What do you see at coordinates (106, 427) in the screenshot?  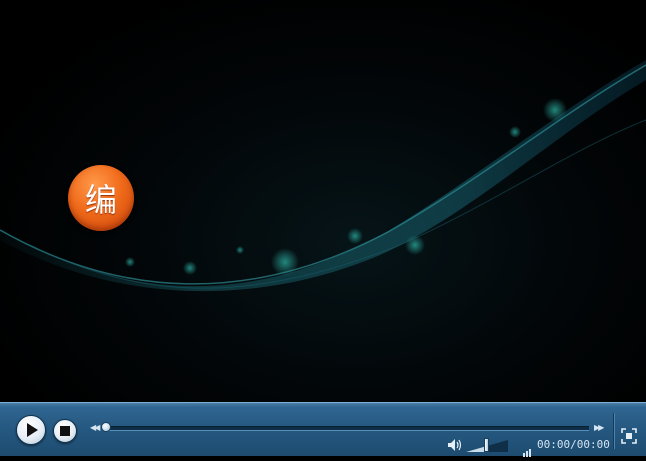 I see `seek-handle` at bounding box center [106, 427].